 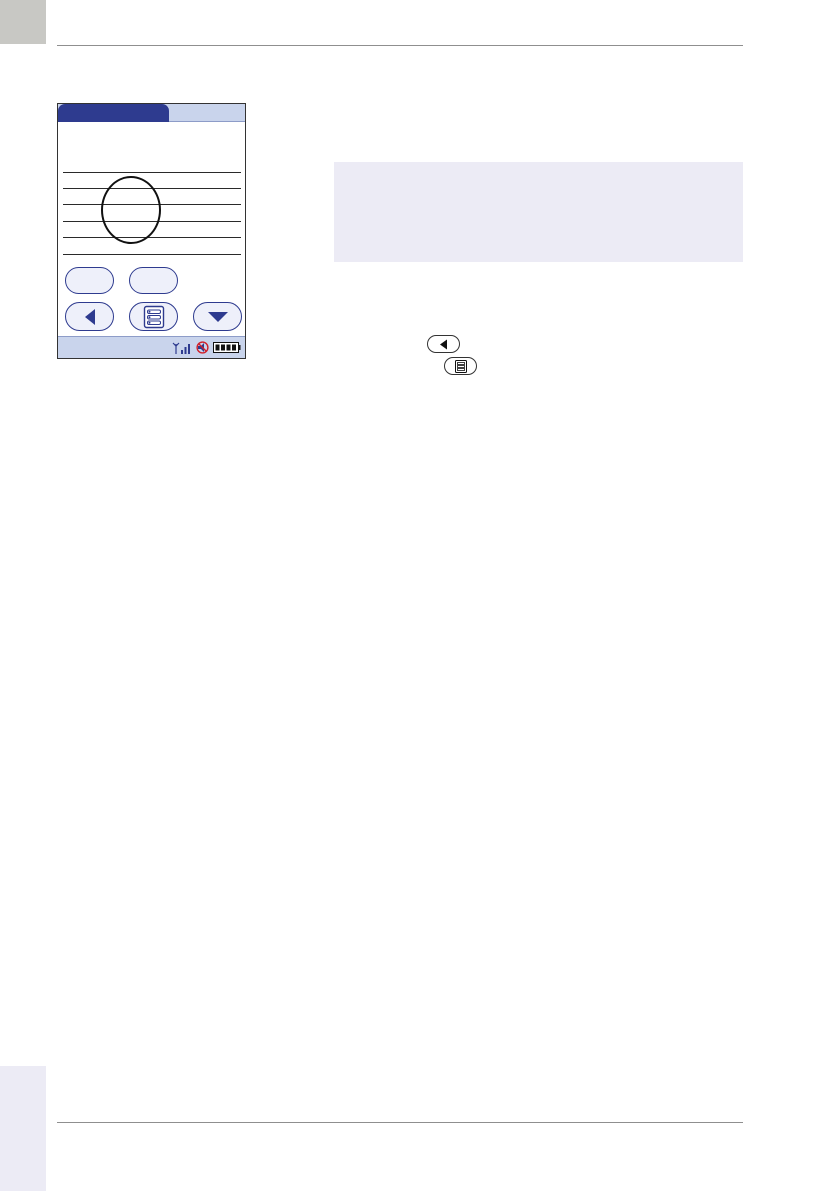 I want to click on triangle-down-icon, so click(x=217, y=316).